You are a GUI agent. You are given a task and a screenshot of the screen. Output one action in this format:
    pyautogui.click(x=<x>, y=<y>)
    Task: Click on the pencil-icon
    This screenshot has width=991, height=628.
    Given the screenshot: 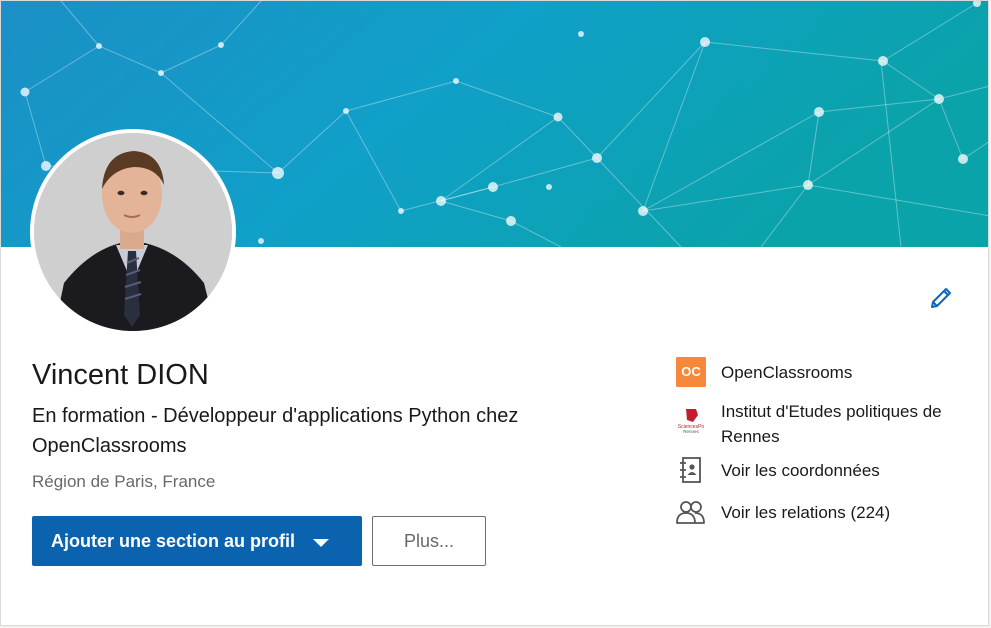 What is the action you would take?
    pyautogui.click(x=941, y=298)
    